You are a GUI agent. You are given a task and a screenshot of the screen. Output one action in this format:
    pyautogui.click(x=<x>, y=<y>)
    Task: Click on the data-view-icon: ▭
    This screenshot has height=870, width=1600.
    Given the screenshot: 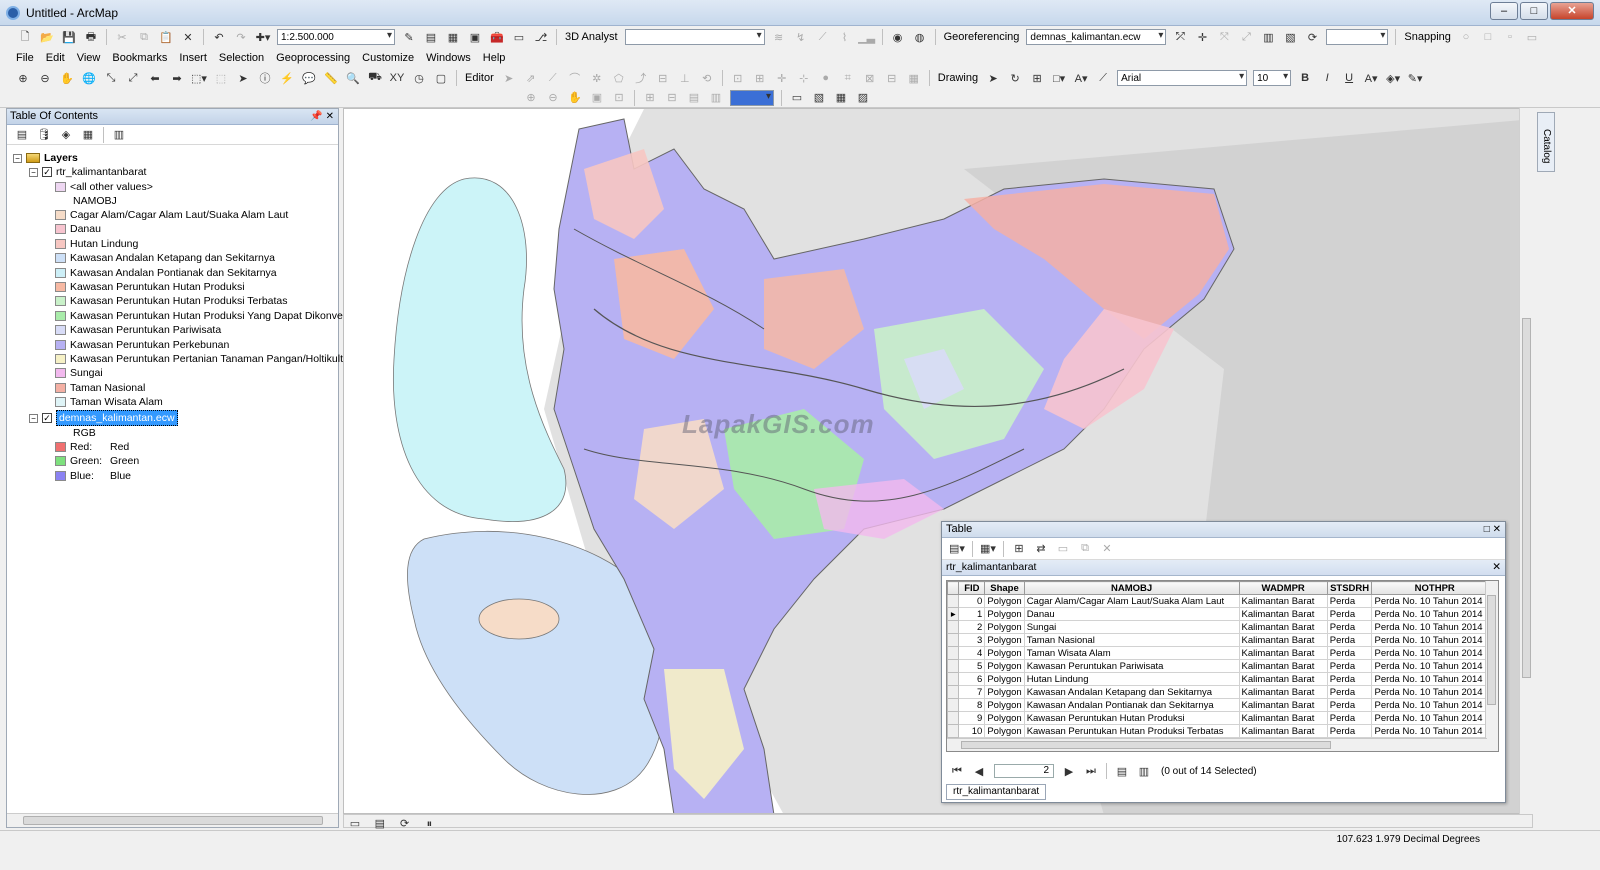 What is the action you would take?
    pyautogui.click(x=355, y=823)
    